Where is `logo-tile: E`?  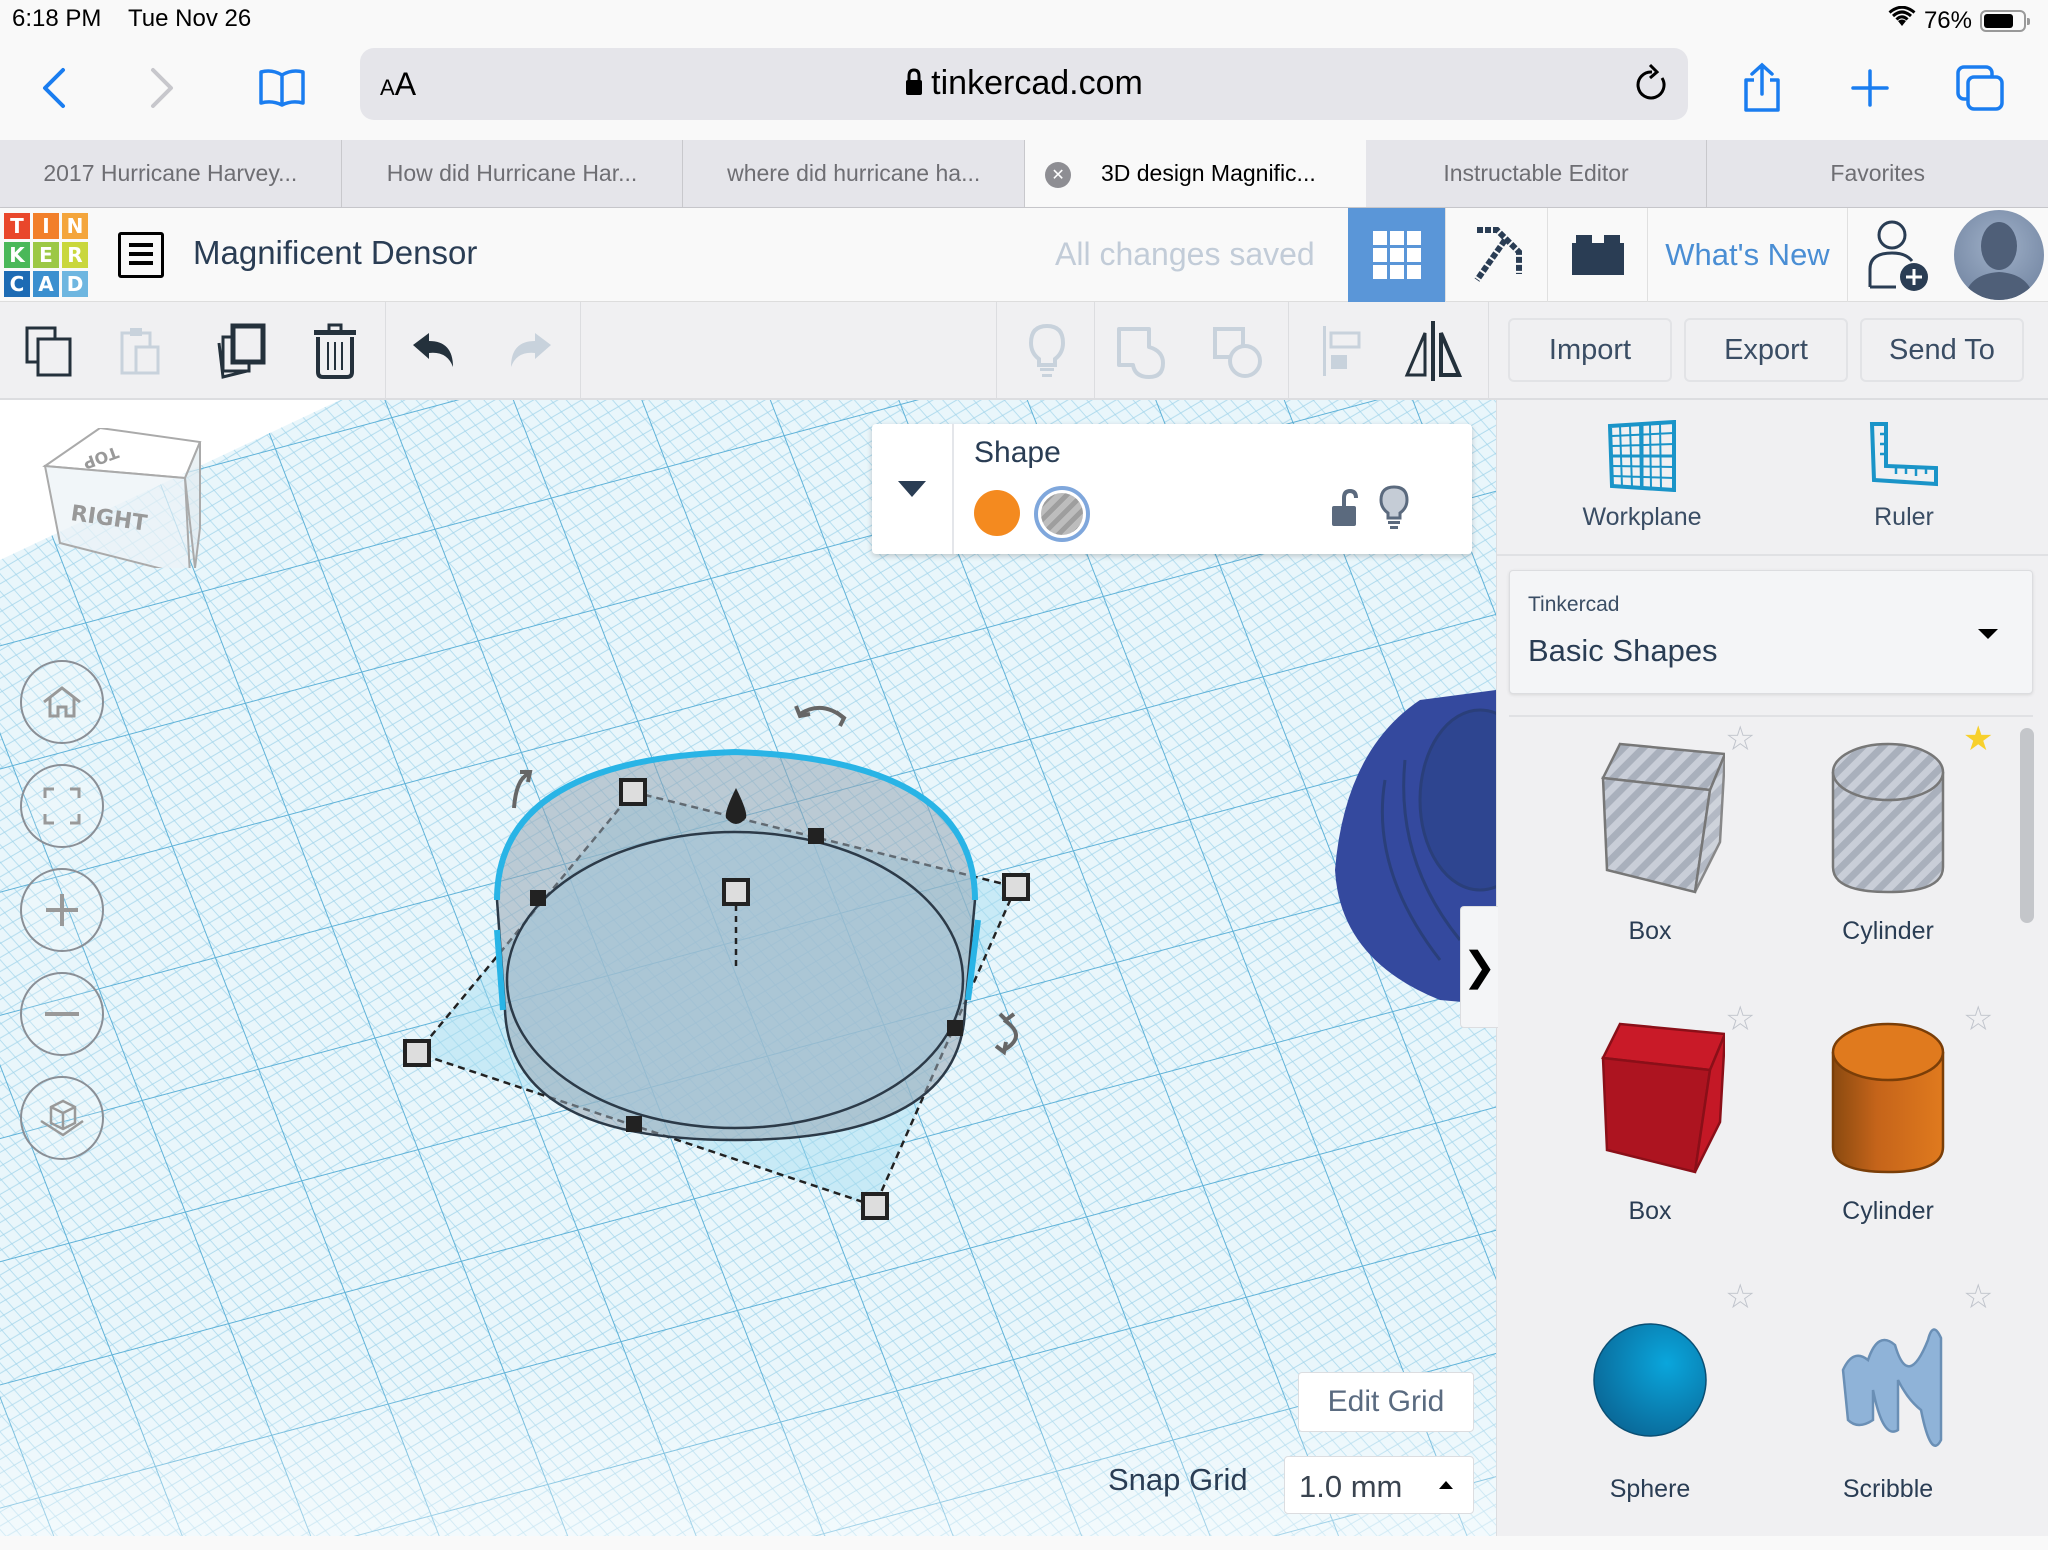 logo-tile: E is located at coordinates (46, 255).